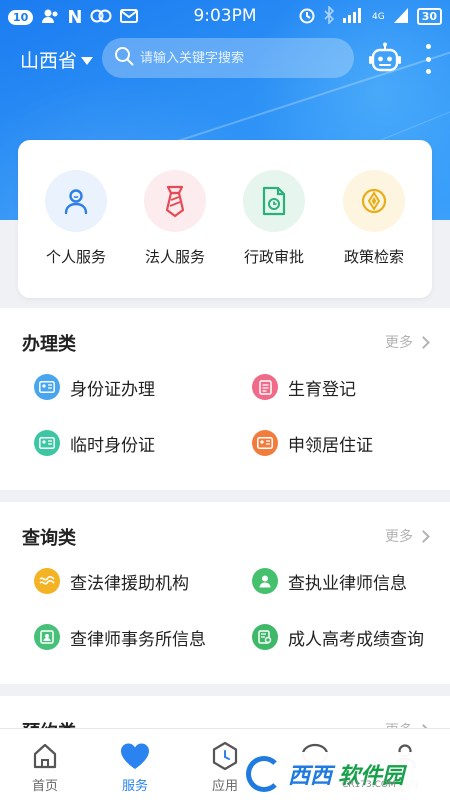 The width and height of the screenshot is (450, 800). I want to click on service-administrative-approval-label: 行政审批, so click(273, 257).